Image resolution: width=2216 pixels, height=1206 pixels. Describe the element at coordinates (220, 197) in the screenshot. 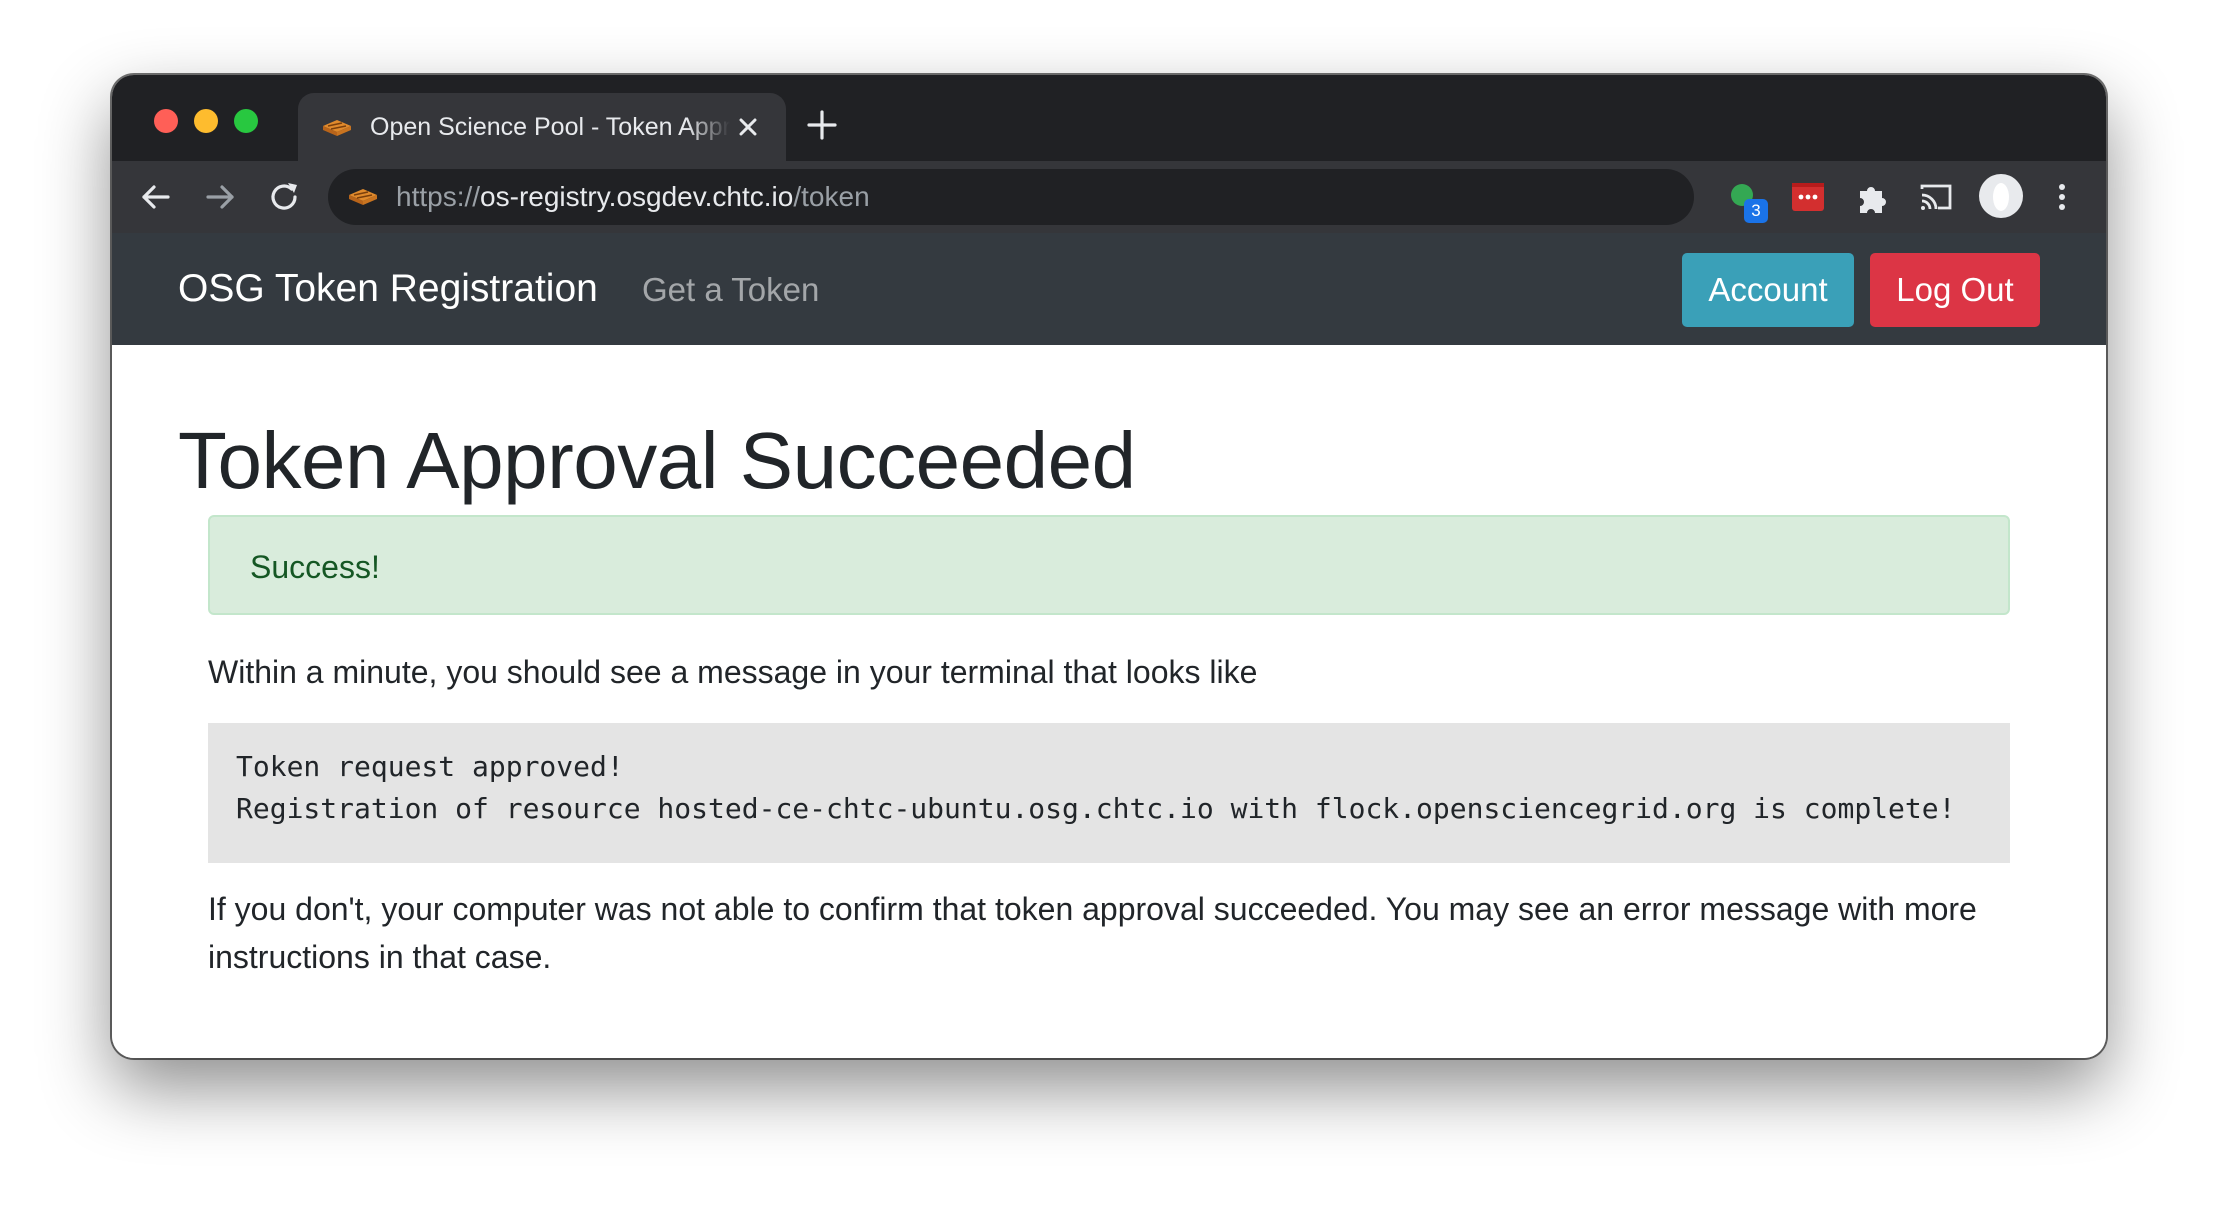

I see `forward-arrow-icon` at that location.